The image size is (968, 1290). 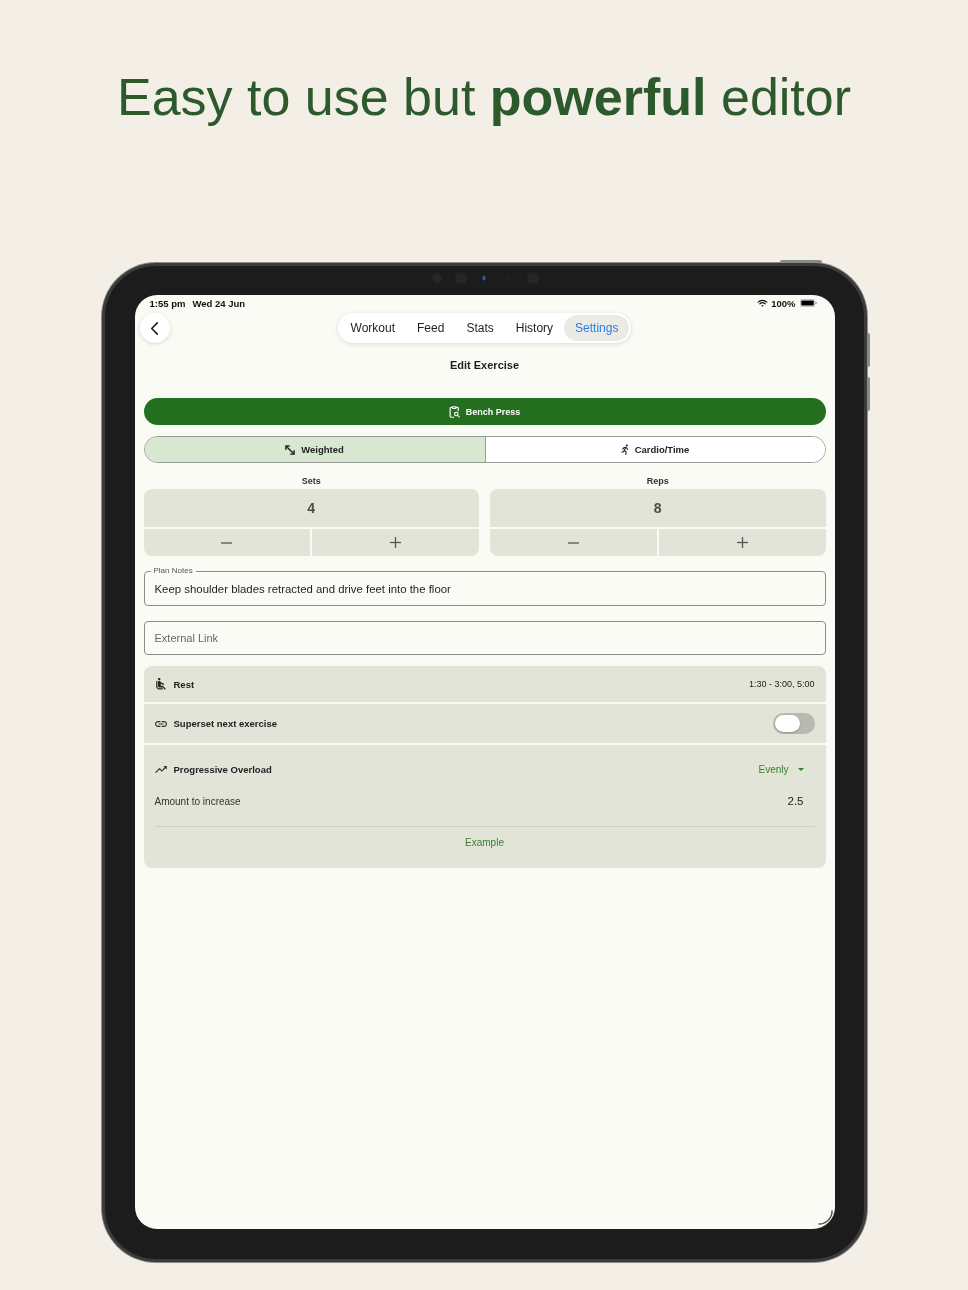 What do you see at coordinates (372, 328) in the screenshot?
I see `nav-tab: Workout` at bounding box center [372, 328].